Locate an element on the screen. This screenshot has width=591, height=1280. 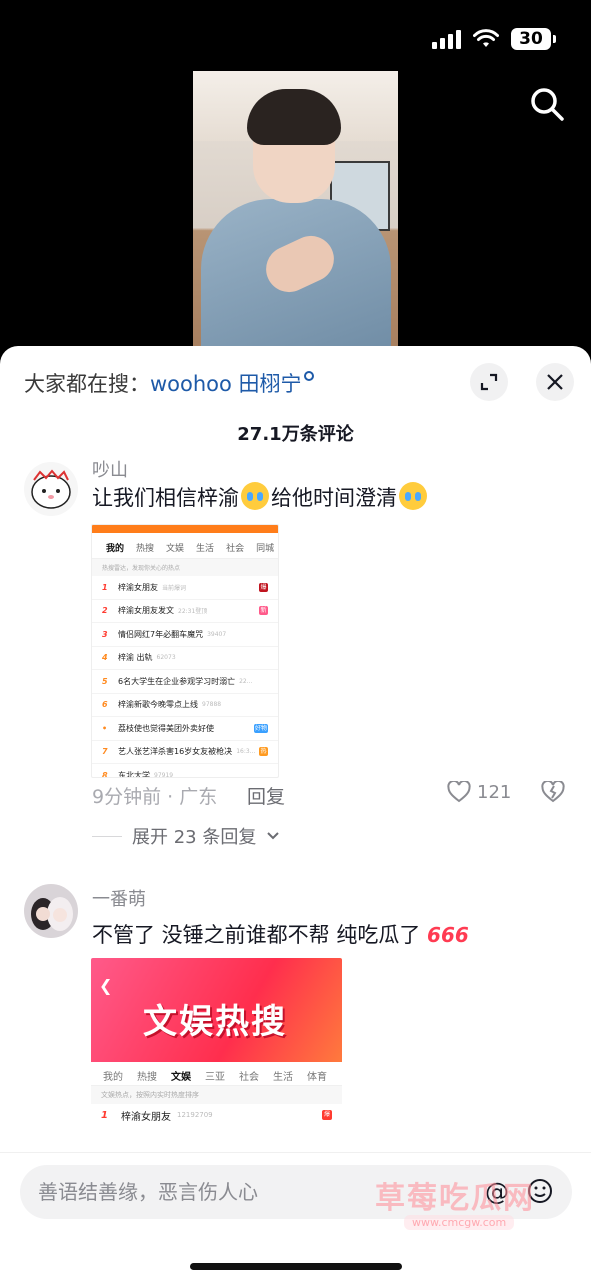
comment-text-part: 让我们相信梓渝 is located at coordinates (165, 498).